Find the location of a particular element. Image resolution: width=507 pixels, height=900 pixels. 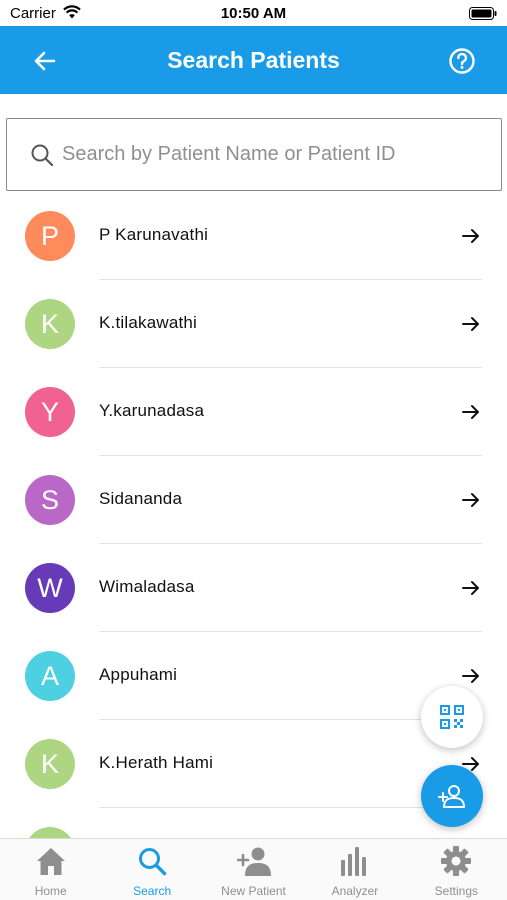

tab-home: Home is located at coordinates (50, 869).